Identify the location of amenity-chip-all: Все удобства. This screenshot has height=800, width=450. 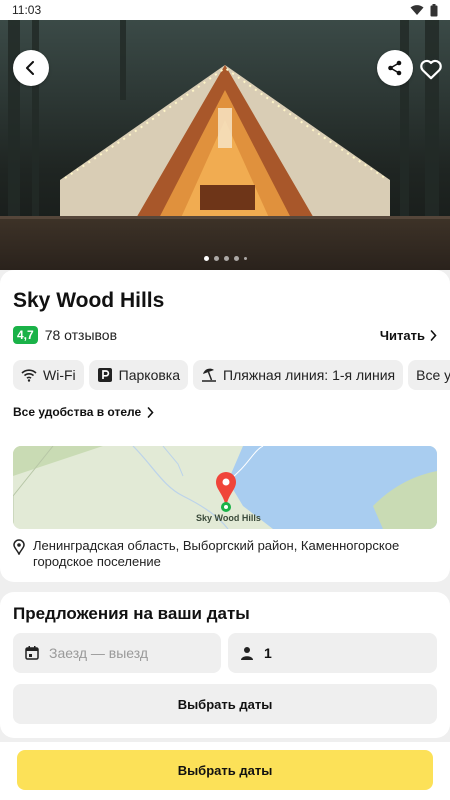
(429, 375).